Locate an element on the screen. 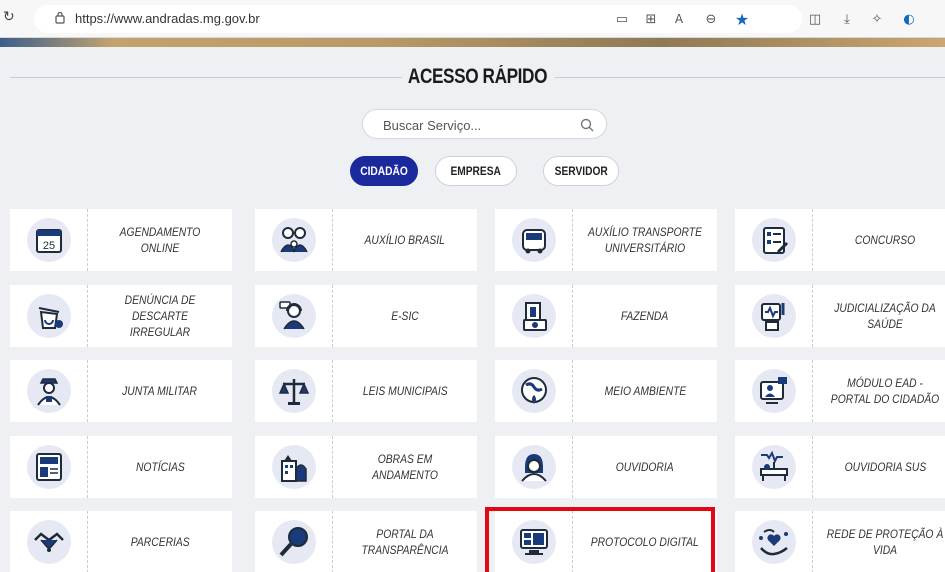  service-card: AUXÍLIO TRANSPORTE UNIVERSITÁRIO is located at coordinates (606, 240).